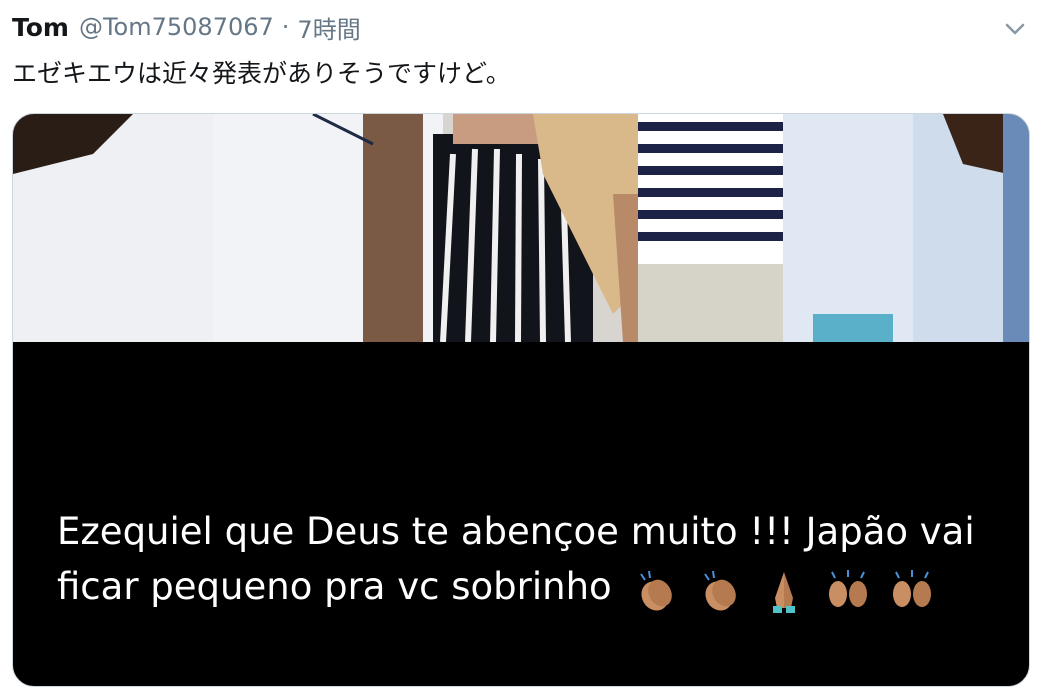  I want to click on emoji-row, so click(786, 588).